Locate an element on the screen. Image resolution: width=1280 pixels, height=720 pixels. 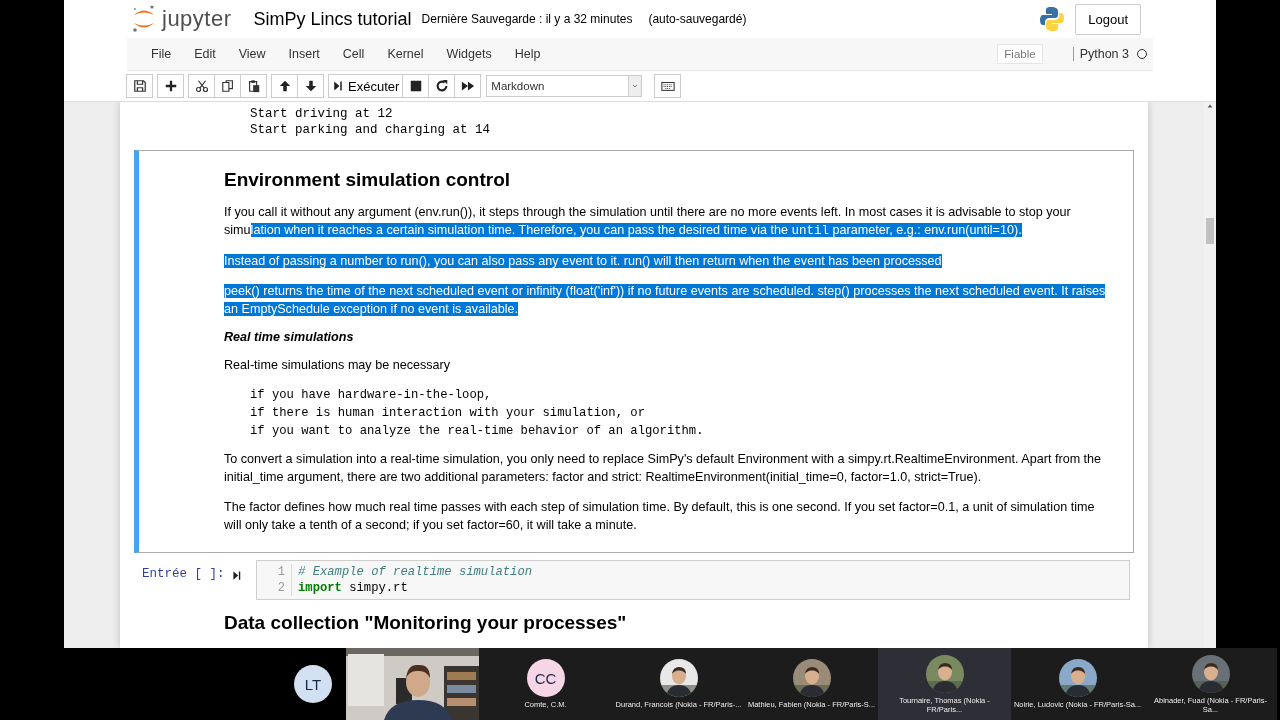
paragraph: If you call it without any argument (env.run()), it steps through the simulation until there are no more events left. In most cases it is advisable to stop your simulation when it reaches a certain simulation time. Therefore, you can pass the desired time via the until parameter, e.g.: env.run(until=10). is located at coordinates (648, 222).